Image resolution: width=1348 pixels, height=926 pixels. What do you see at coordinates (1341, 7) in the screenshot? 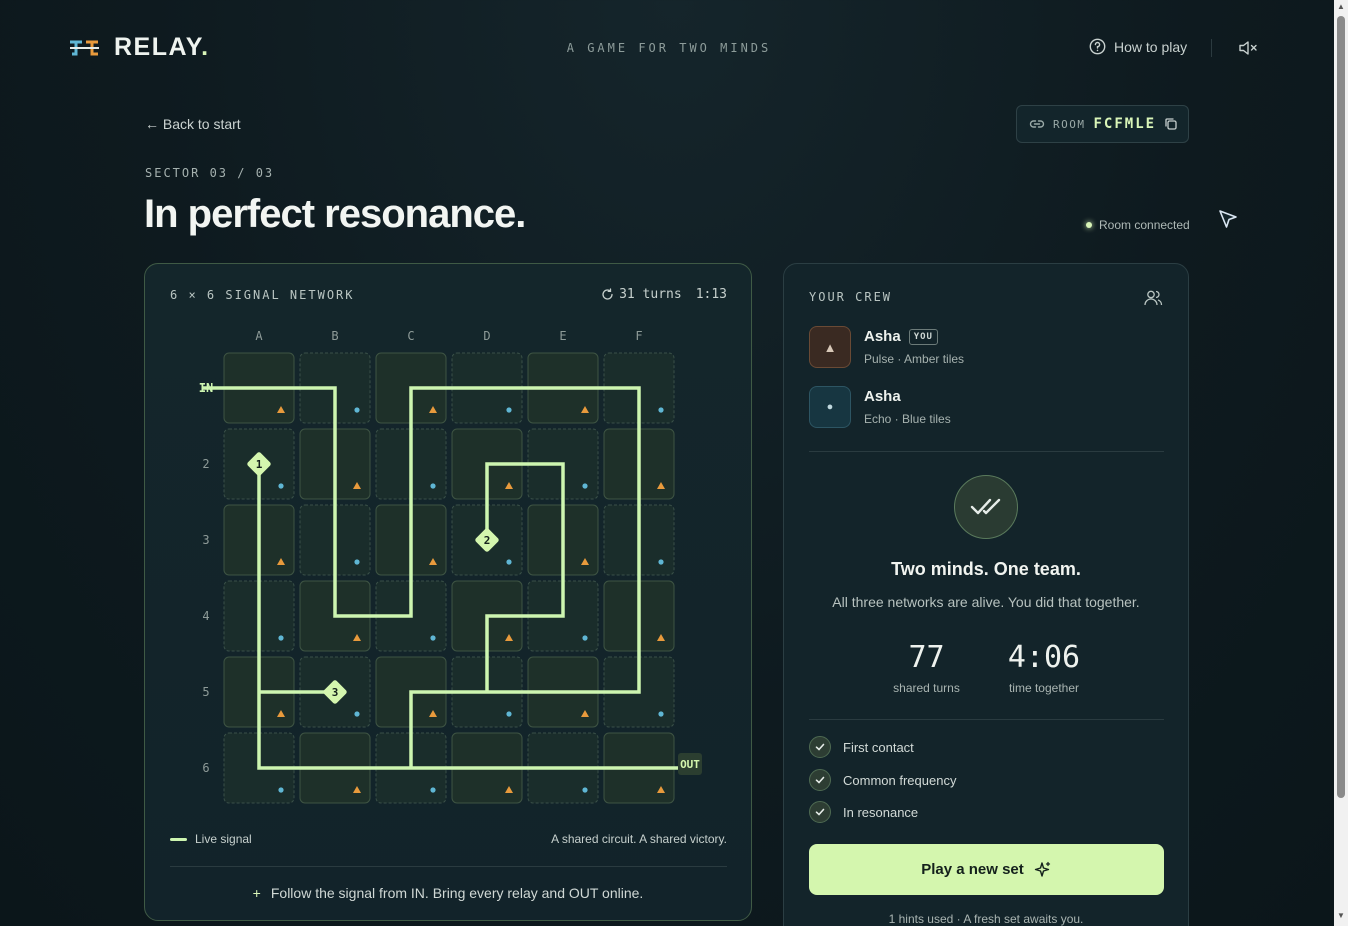
I see `scroll-up-arrow-icon: ▲` at bounding box center [1341, 7].